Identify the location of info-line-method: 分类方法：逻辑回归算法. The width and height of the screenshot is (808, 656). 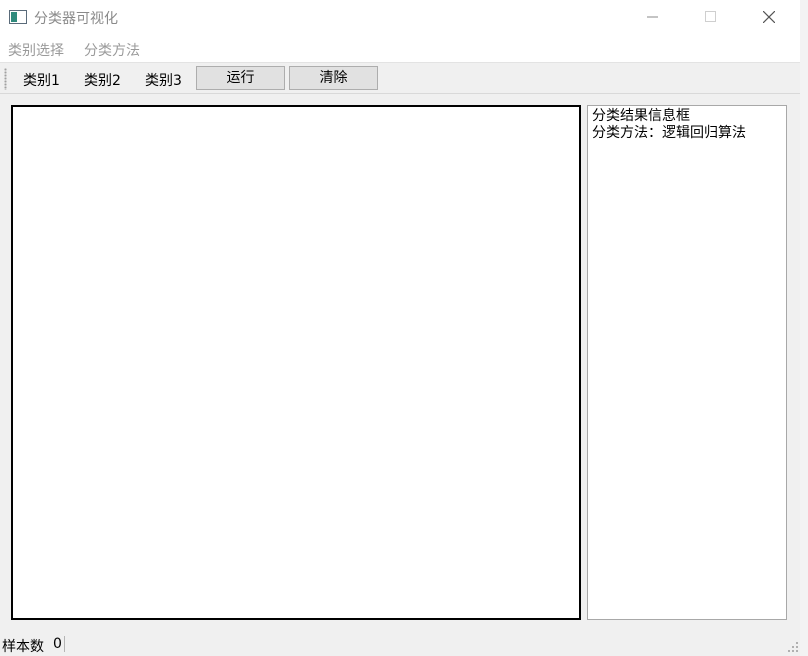
(669, 133).